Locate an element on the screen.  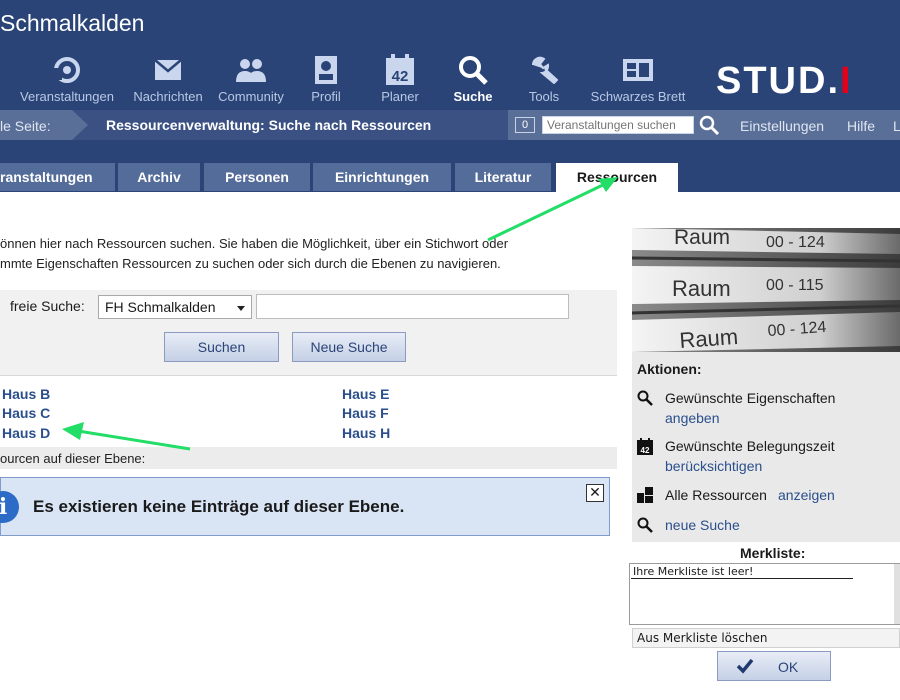
action-text: Gewünschte Eigenschaften is located at coordinates (750, 398).